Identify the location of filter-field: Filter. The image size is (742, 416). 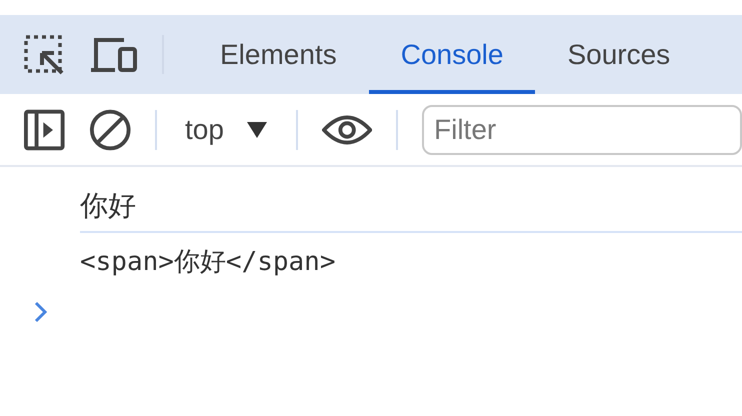
(582, 129).